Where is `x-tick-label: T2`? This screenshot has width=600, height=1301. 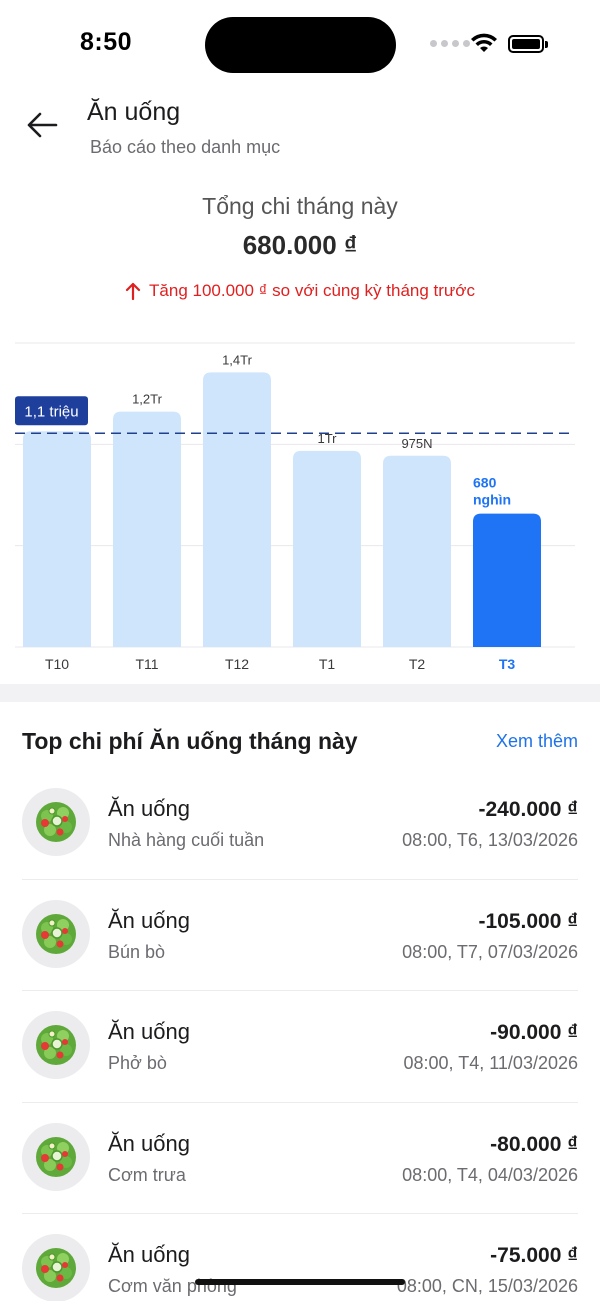 x-tick-label: T2 is located at coordinates (417, 664).